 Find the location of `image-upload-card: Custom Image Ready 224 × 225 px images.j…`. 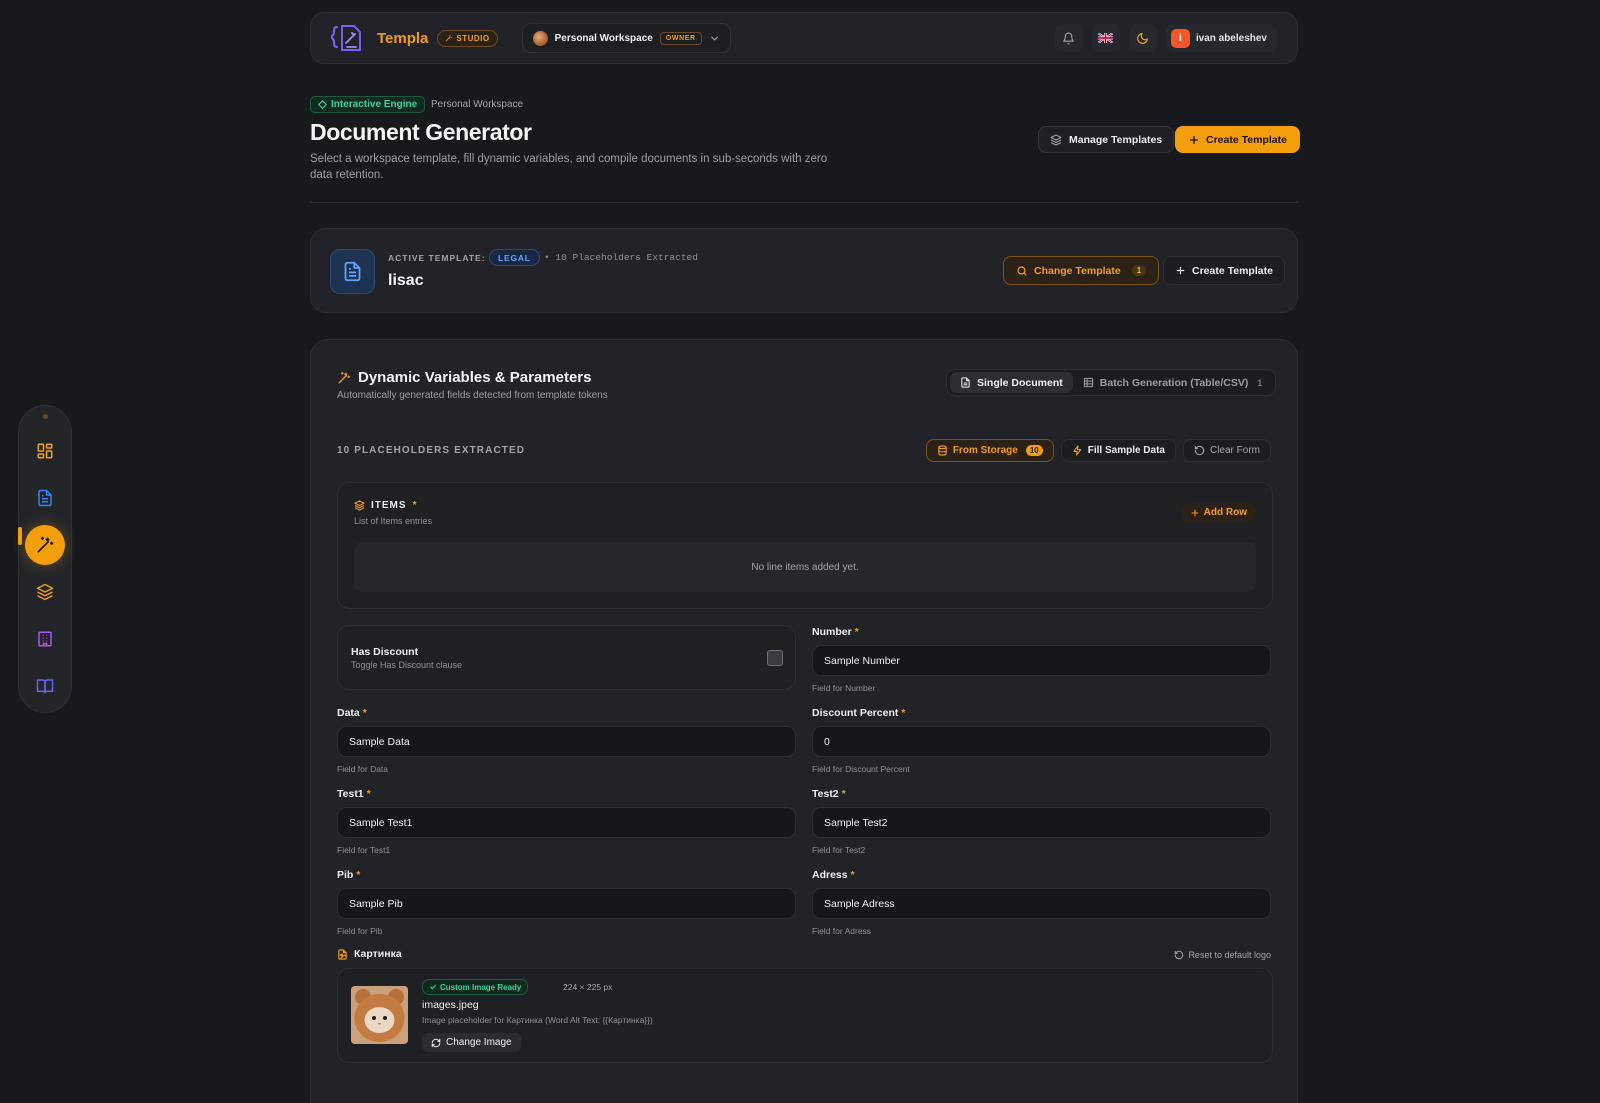

image-upload-card: Custom Image Ready 224 × 225 px images.j… is located at coordinates (805, 1015).